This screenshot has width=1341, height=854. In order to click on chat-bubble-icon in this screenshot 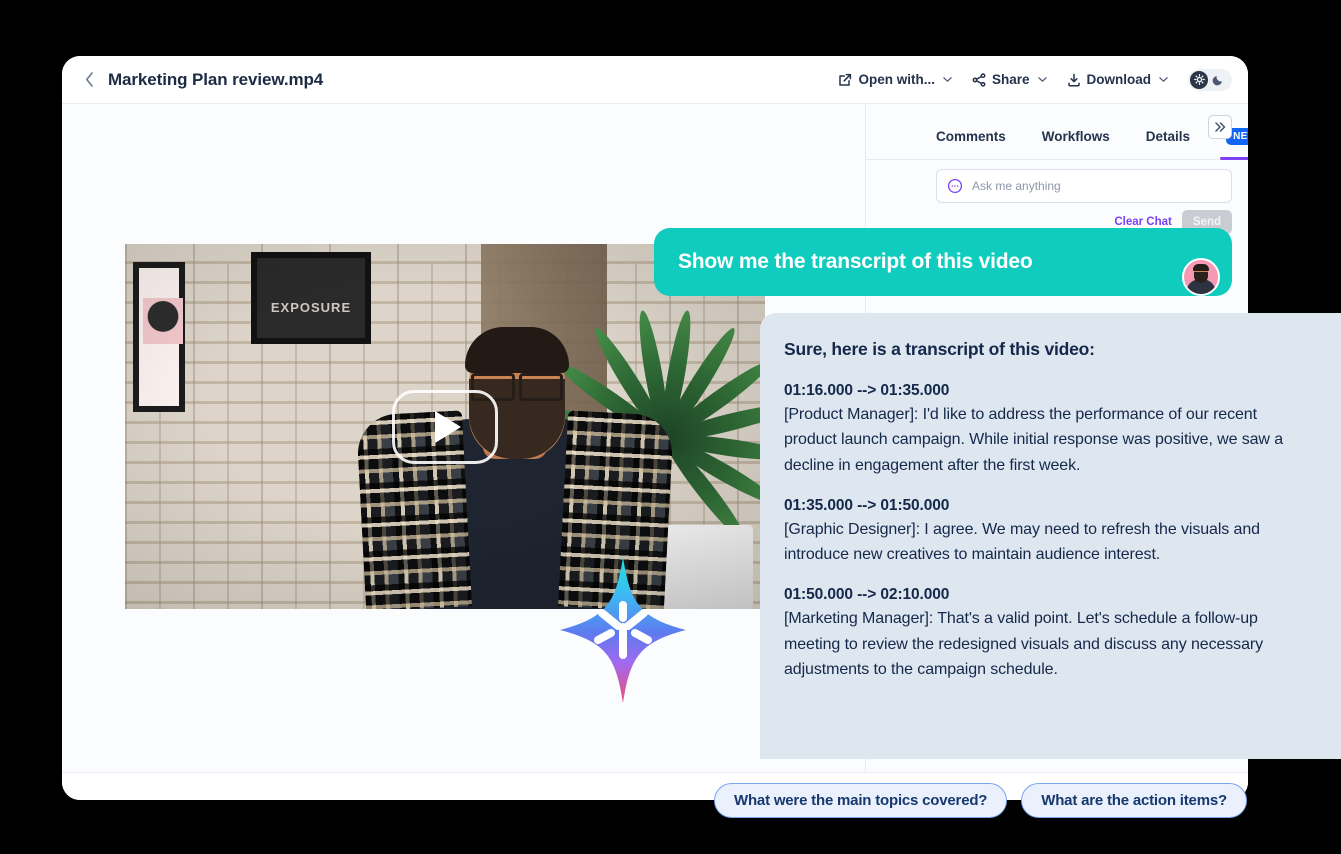, I will do `click(955, 186)`.